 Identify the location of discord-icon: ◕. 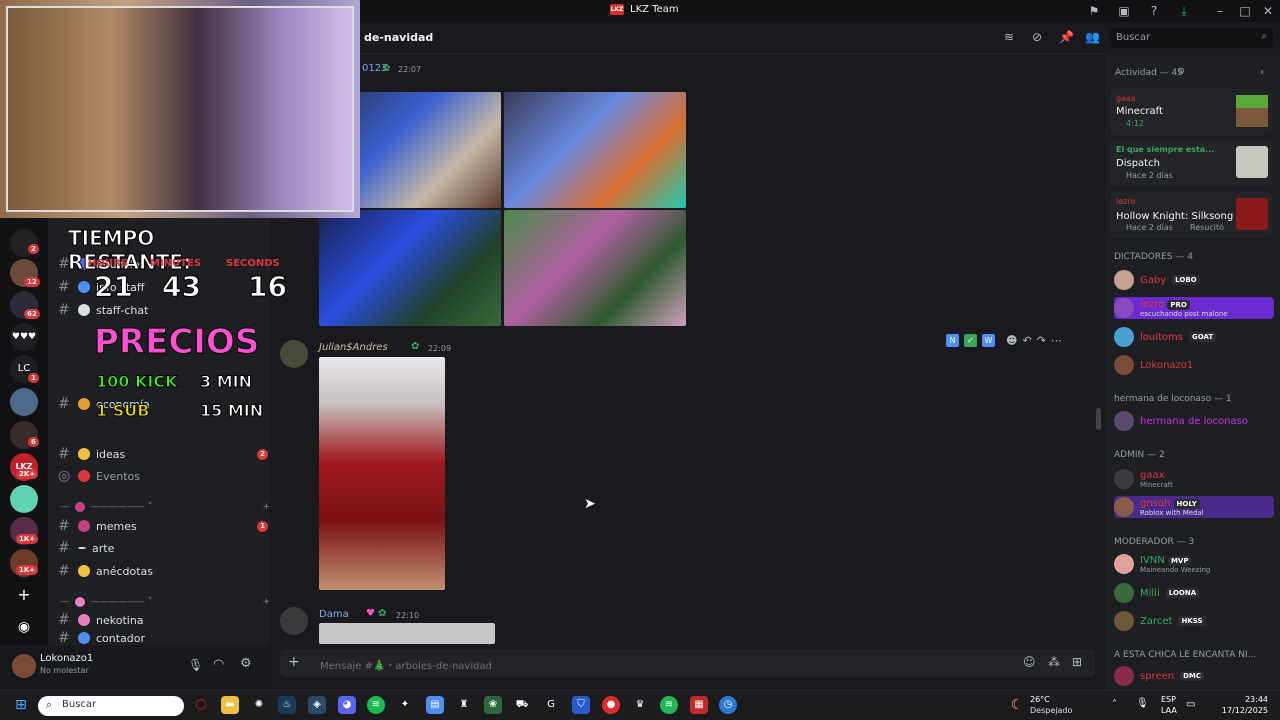
(347, 705).